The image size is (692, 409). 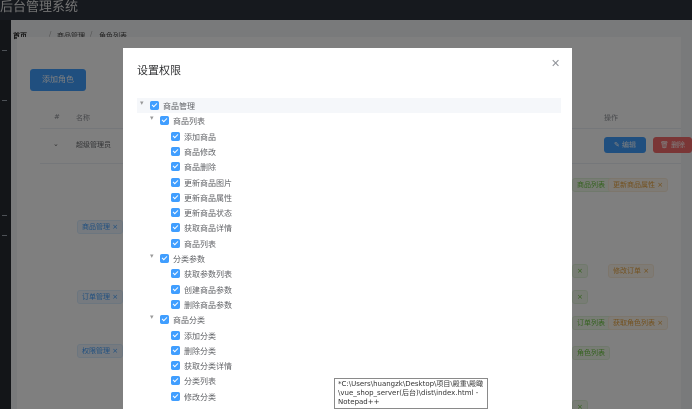 What do you see at coordinates (349, 120) in the screenshot?
I see `tree-node-level1: ▾ 商品列表` at bounding box center [349, 120].